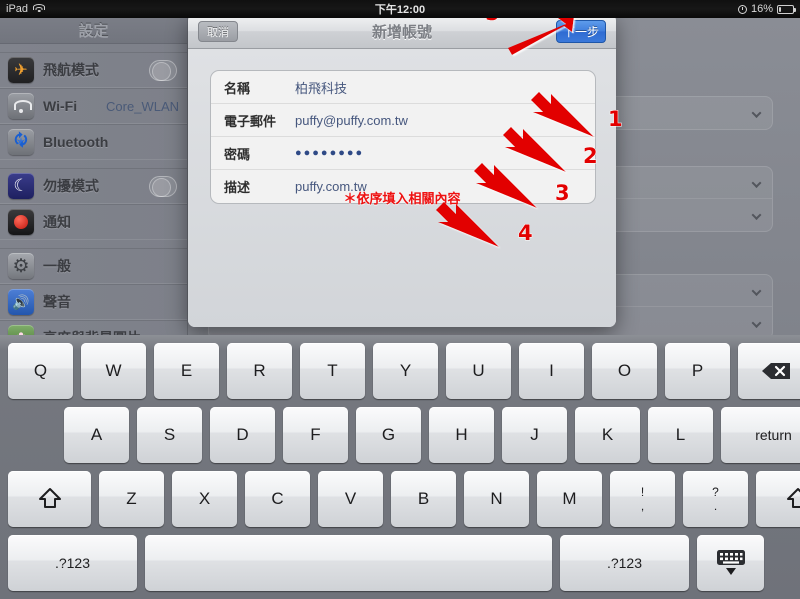 The height and width of the screenshot is (599, 800). Describe the element at coordinates (715, 505) in the screenshot. I see `key-secondary-label: .` at that location.